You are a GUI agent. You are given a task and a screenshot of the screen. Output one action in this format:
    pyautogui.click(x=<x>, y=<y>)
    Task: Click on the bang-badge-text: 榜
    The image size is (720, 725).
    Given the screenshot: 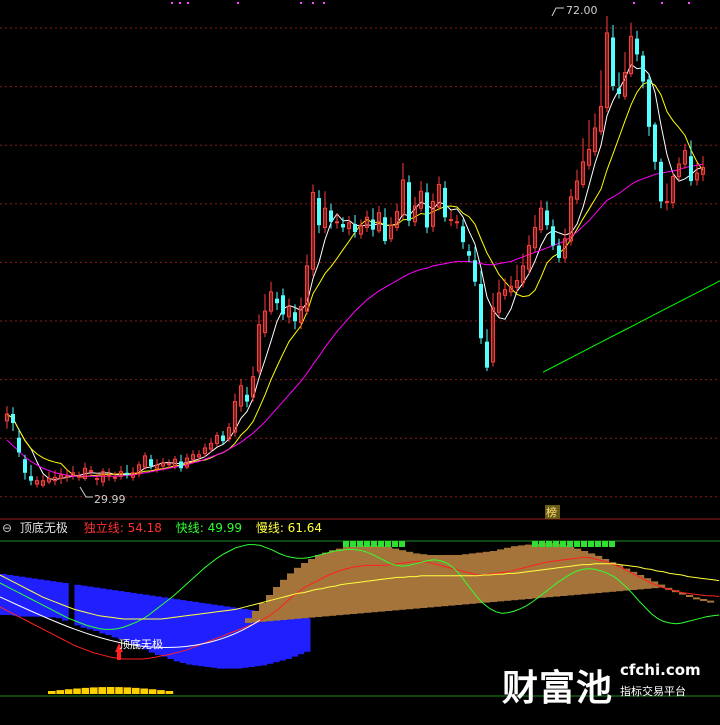 What is the action you would take?
    pyautogui.click(x=551, y=512)
    